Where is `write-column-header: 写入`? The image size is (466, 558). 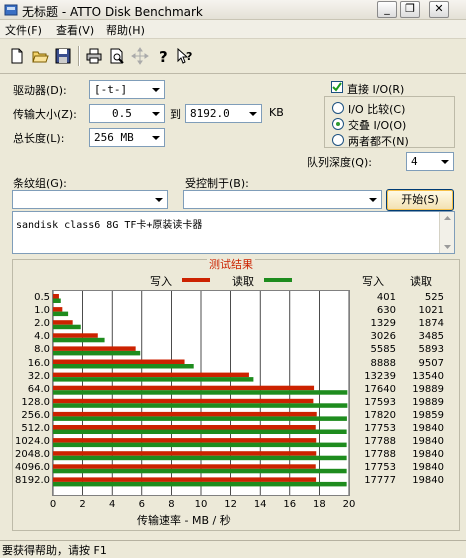
write-column-header: 写入 is located at coordinates (373, 281).